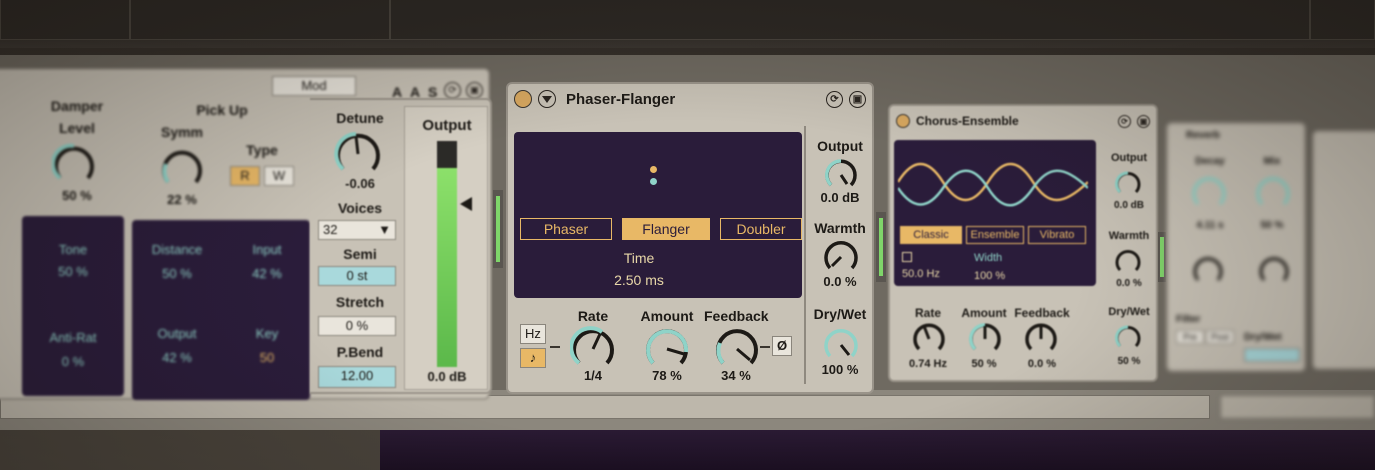  What do you see at coordinates (1203, 135) in the screenshot?
I see `device-title: Reverb` at bounding box center [1203, 135].